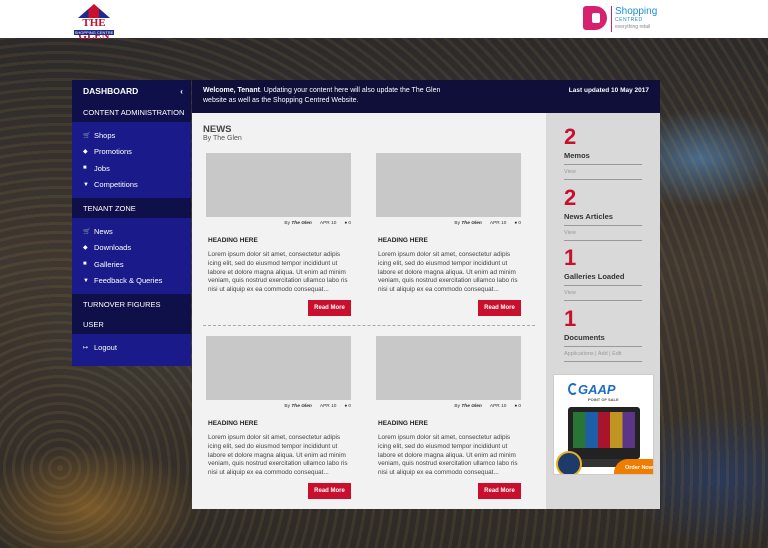 Image resolution: width=768 pixels, height=548 pixels. I want to click on the-glen-logo: THE GLEN SHOPPING CENTRE, so click(94, 22).